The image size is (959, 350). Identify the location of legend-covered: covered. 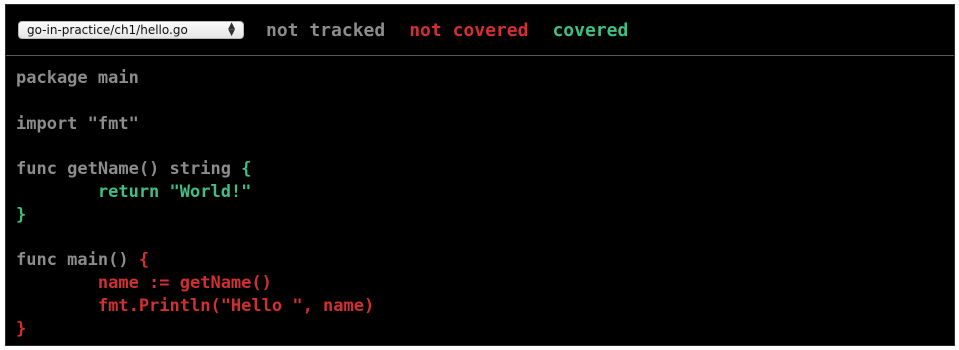
(590, 30).